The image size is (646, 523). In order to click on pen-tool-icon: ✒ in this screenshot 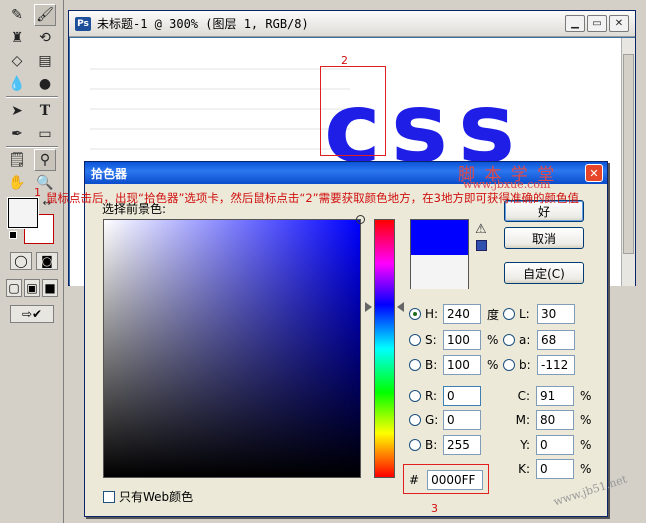, I will do `click(17, 134)`.